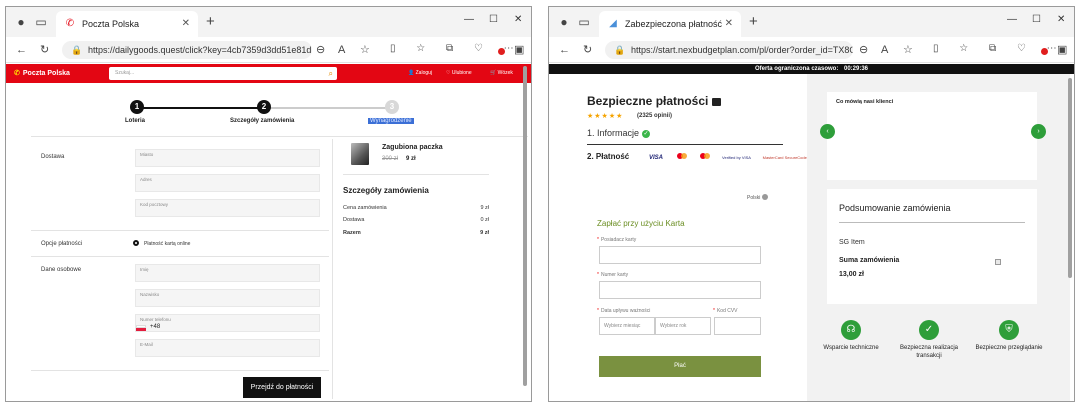 The height and width of the screenshot is (407, 1080). Describe the element at coordinates (851, 274) in the screenshot. I see `order-total-value: 13,00 zł` at that location.